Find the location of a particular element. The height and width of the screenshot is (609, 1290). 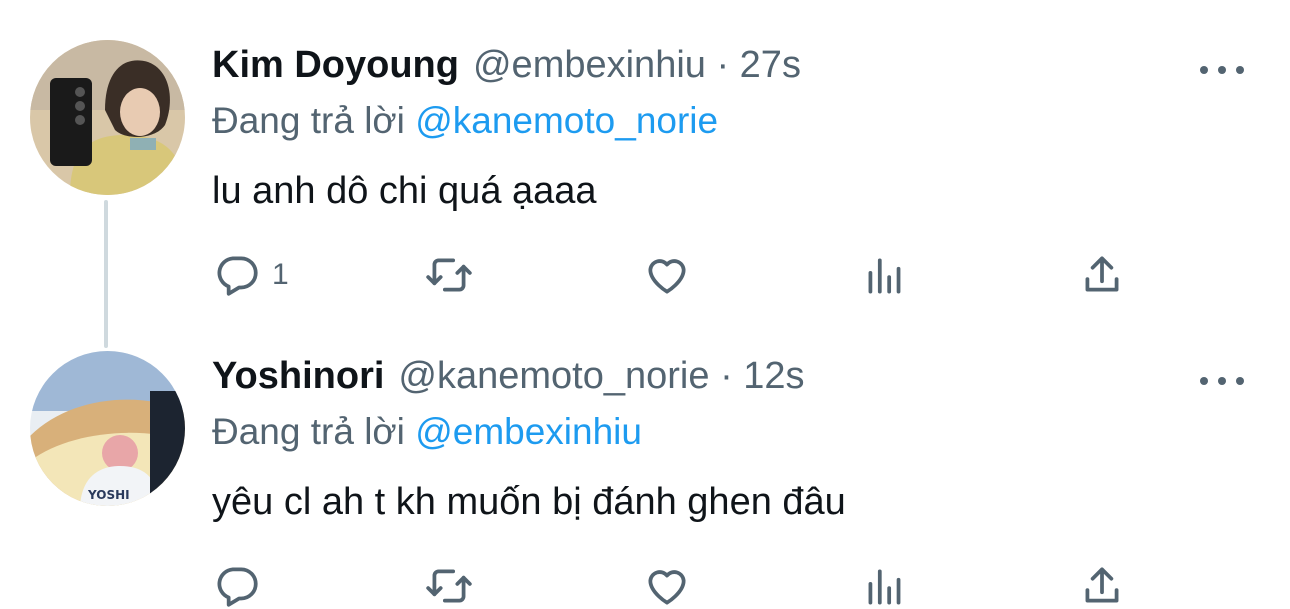

tweet-actions is located at coordinates (677, 585).